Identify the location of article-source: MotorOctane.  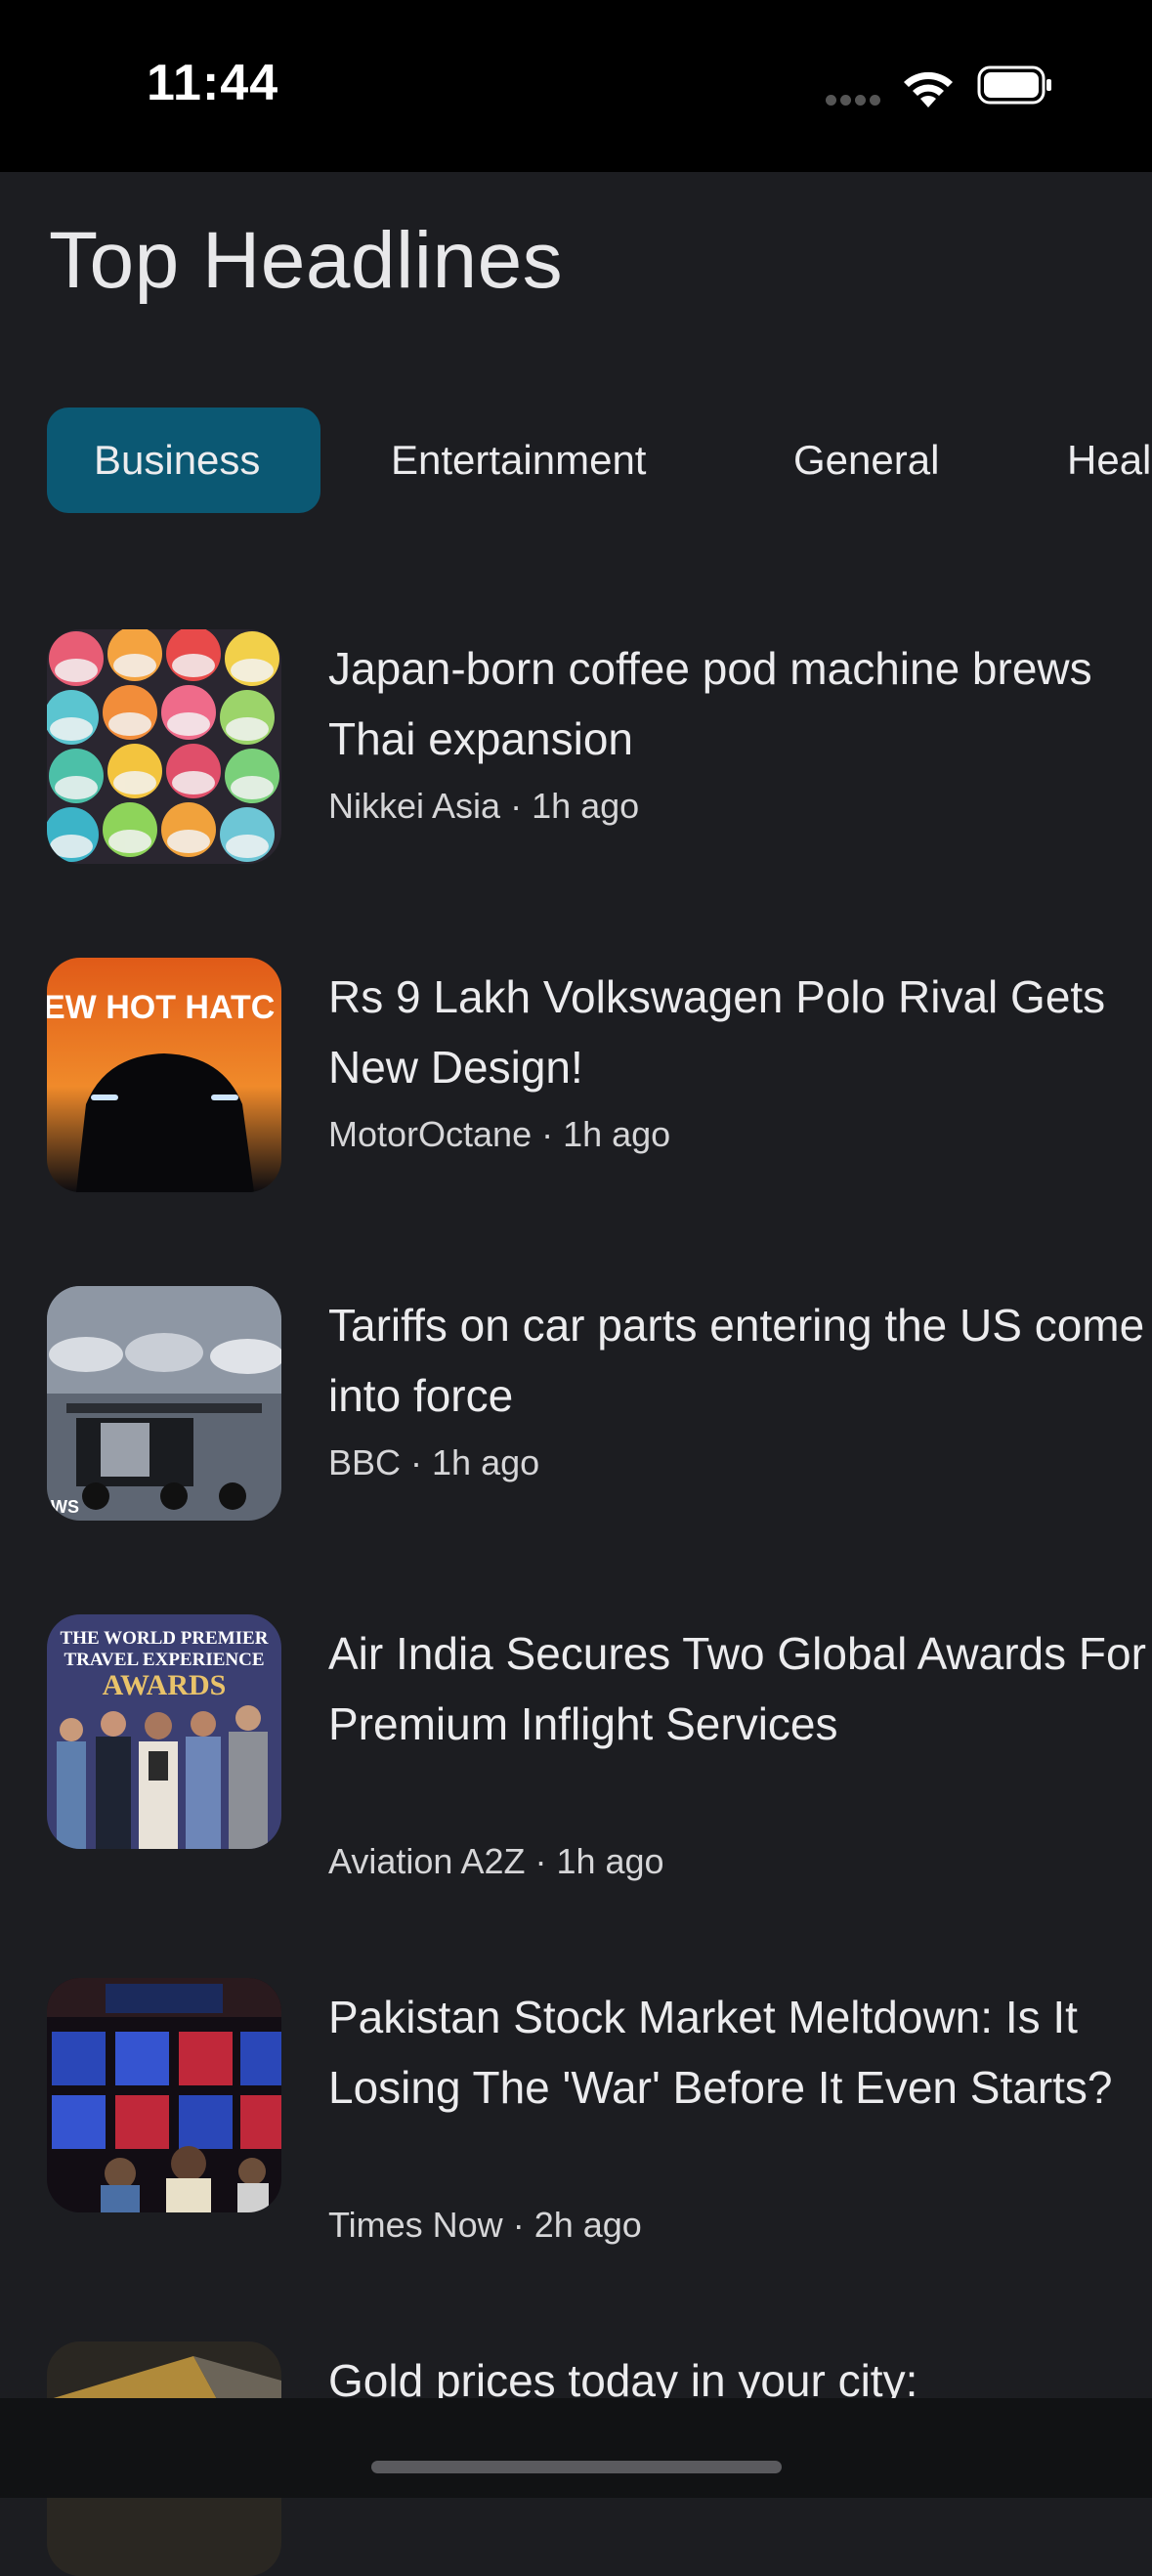
(430, 1134).